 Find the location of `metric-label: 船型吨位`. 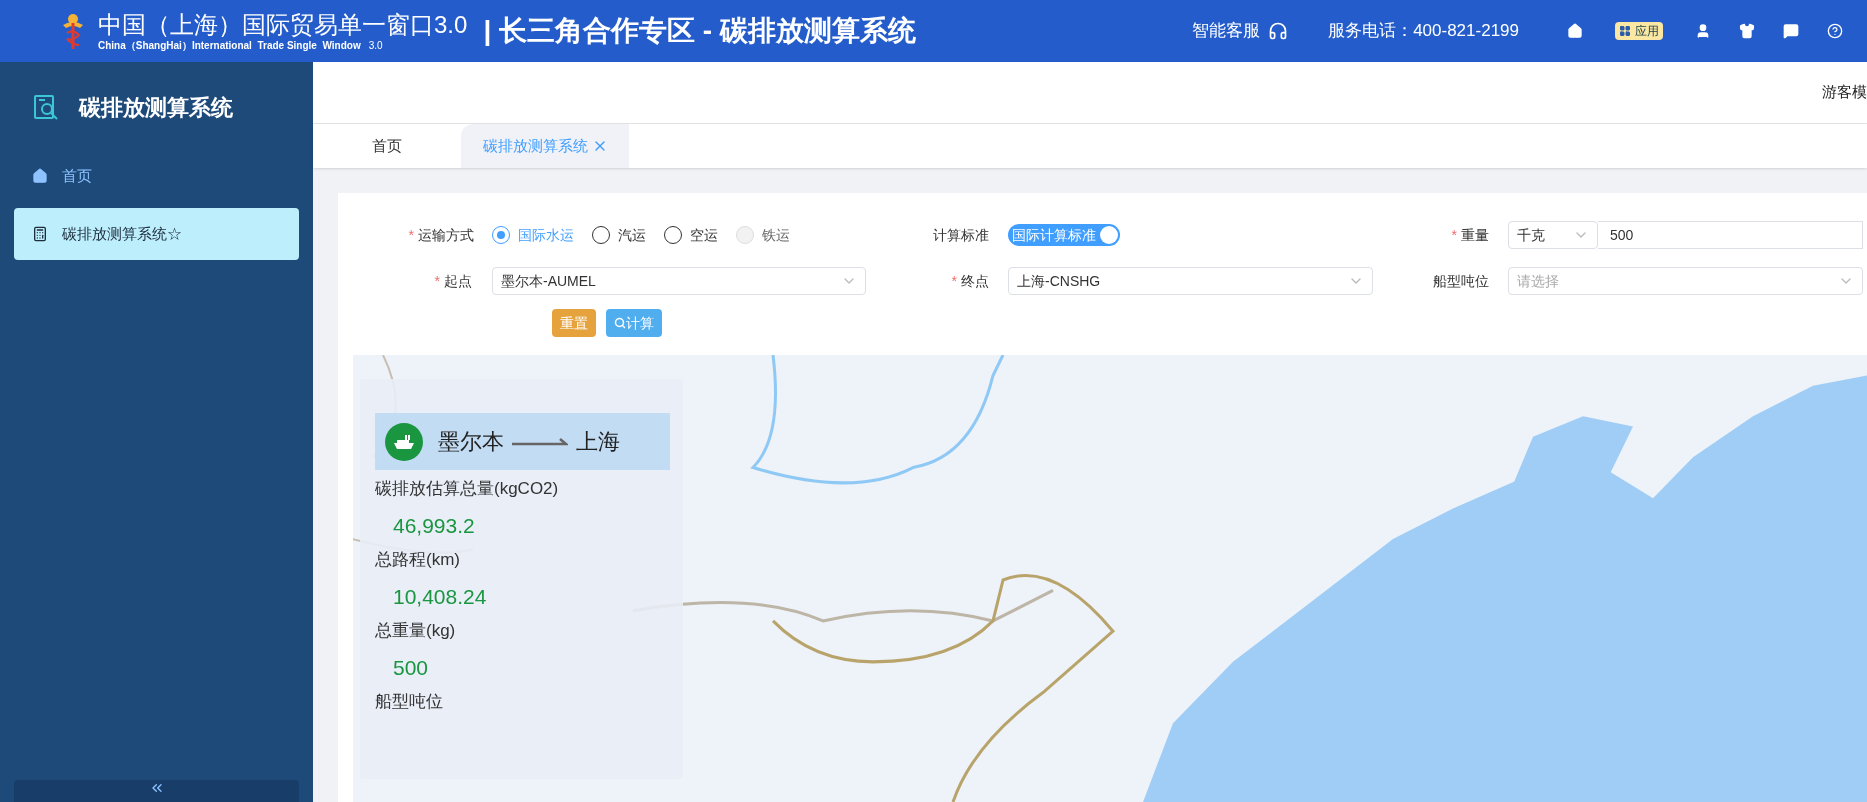

metric-label: 船型吨位 is located at coordinates (409, 702).